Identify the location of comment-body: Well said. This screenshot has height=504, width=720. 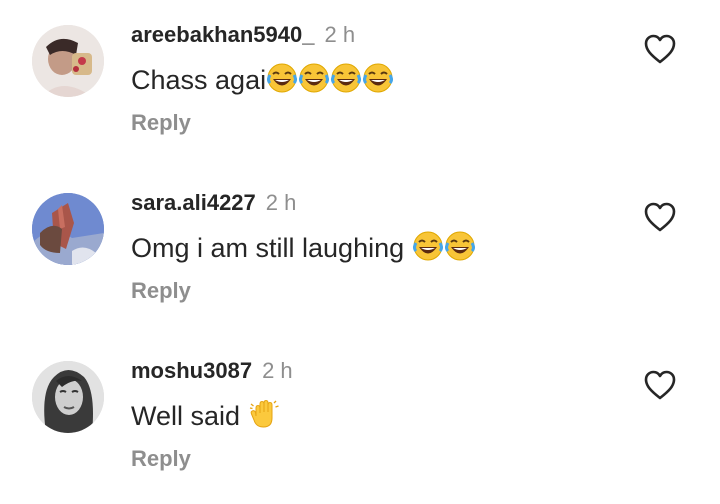
(189, 416).